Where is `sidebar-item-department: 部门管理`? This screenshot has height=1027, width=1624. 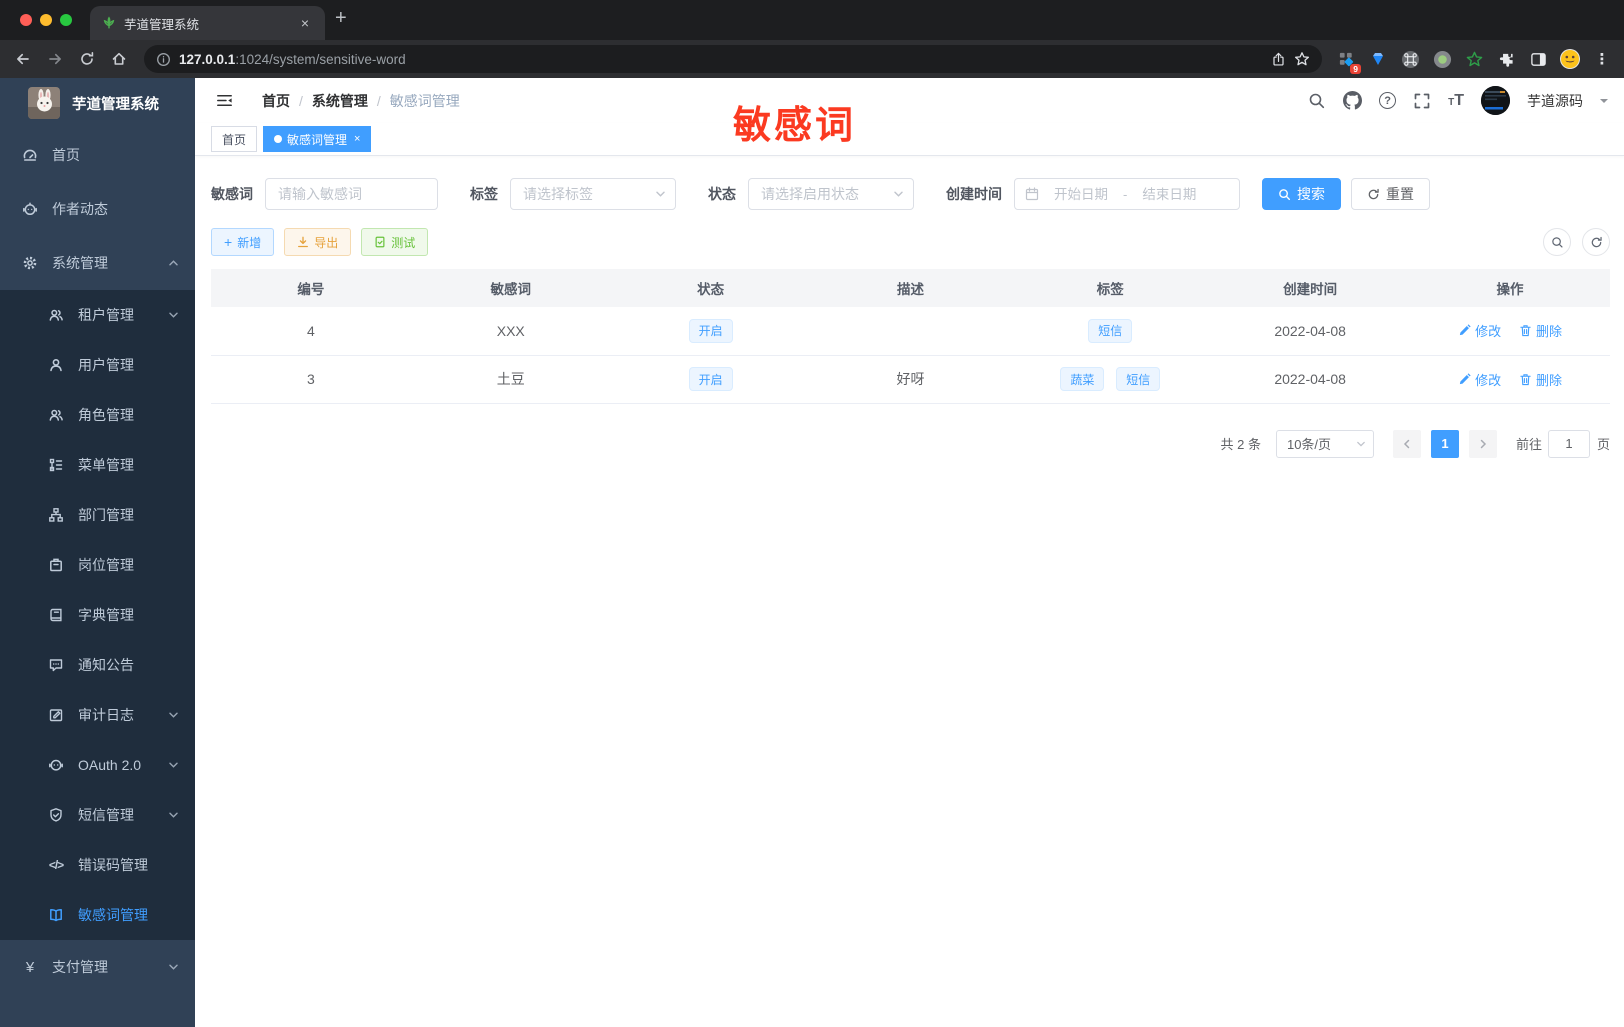
sidebar-item-department: 部门管理 is located at coordinates (97, 515).